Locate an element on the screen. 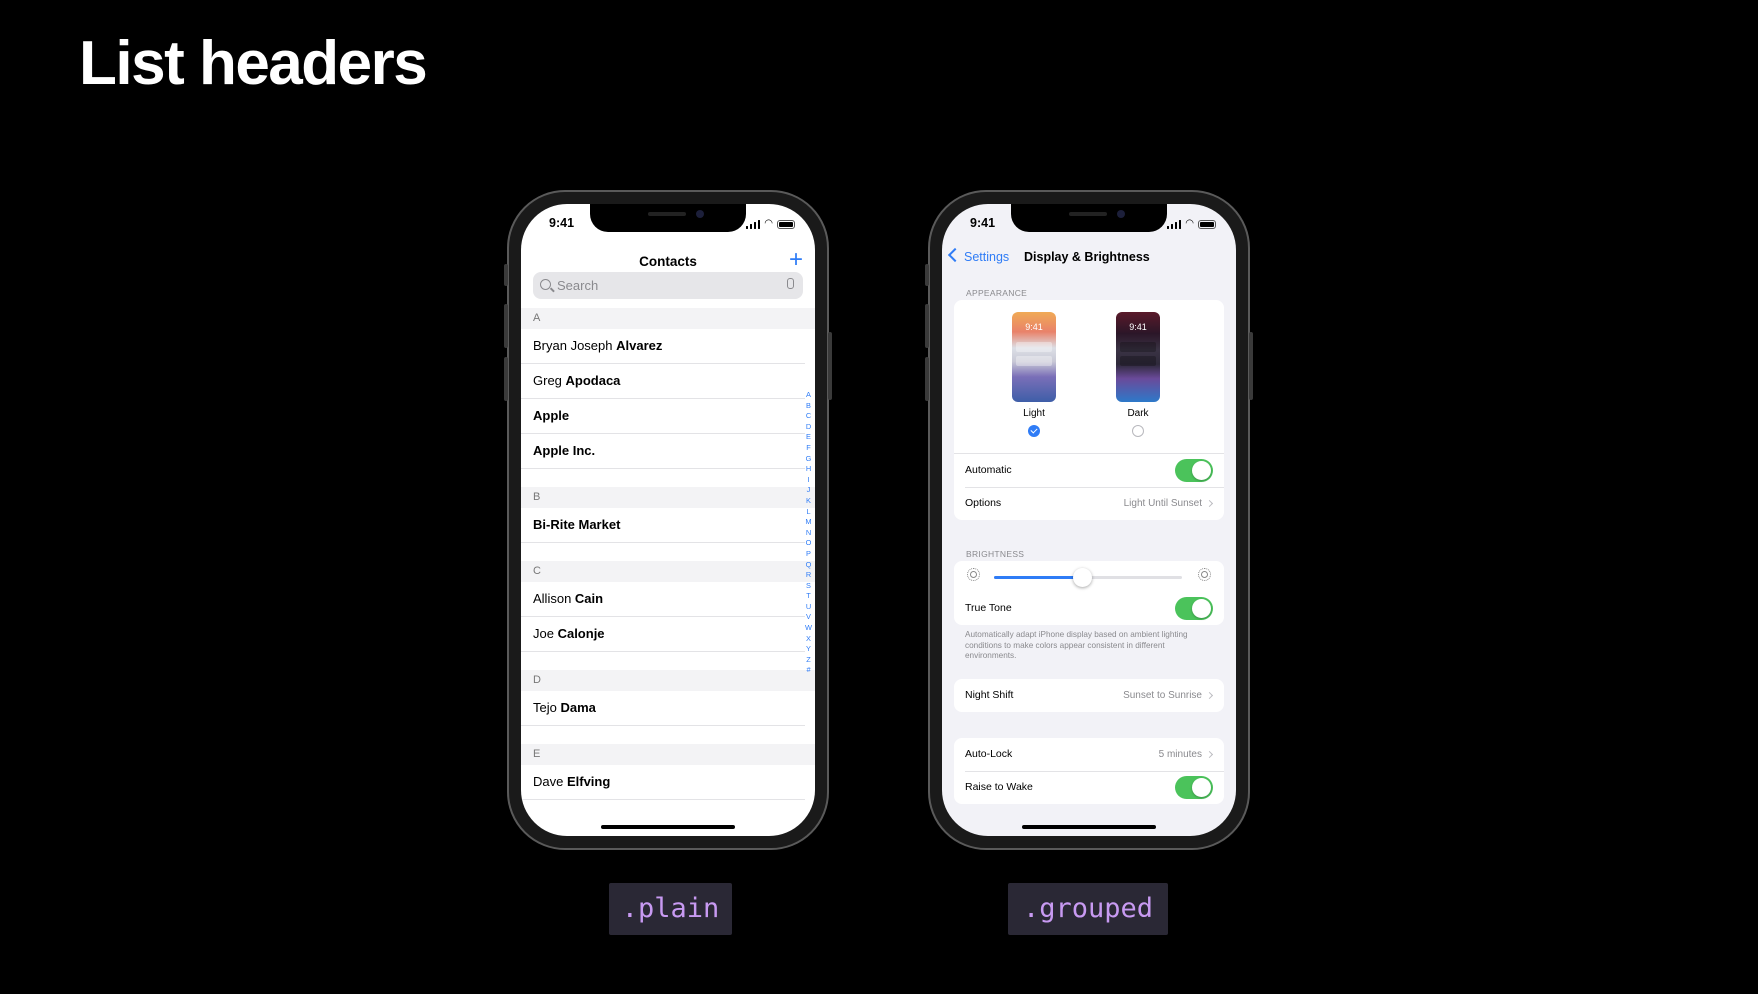 This screenshot has height=994, width=1758. true-tone-label: True Tone is located at coordinates (988, 608).